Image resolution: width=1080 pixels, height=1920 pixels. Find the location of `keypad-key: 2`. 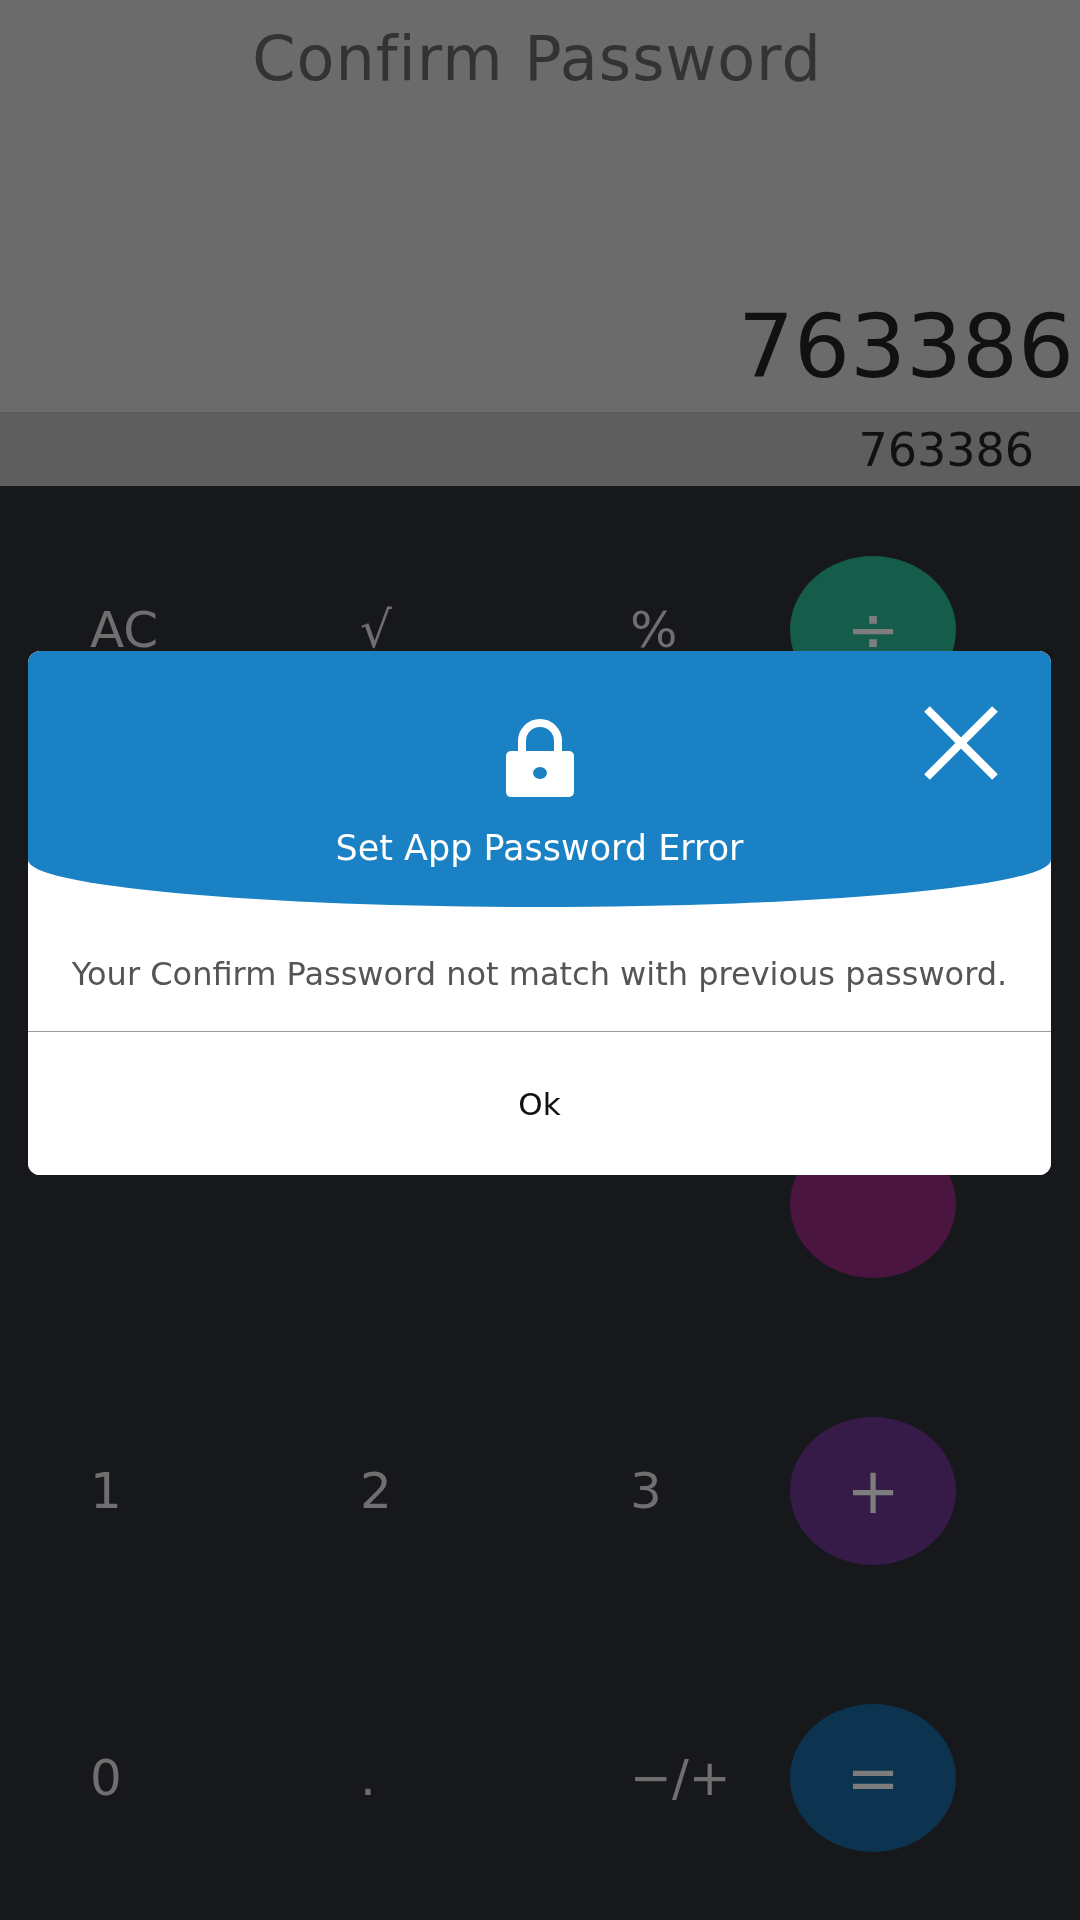

keypad-key: 2 is located at coordinates (376, 1490).